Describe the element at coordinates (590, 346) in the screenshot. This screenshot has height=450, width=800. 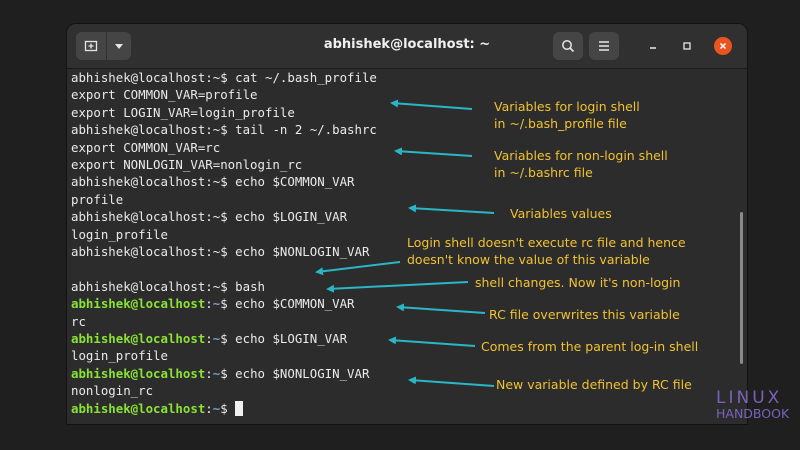
I see `annotation-parent-shell: Comes from the parent log-in shell` at that location.